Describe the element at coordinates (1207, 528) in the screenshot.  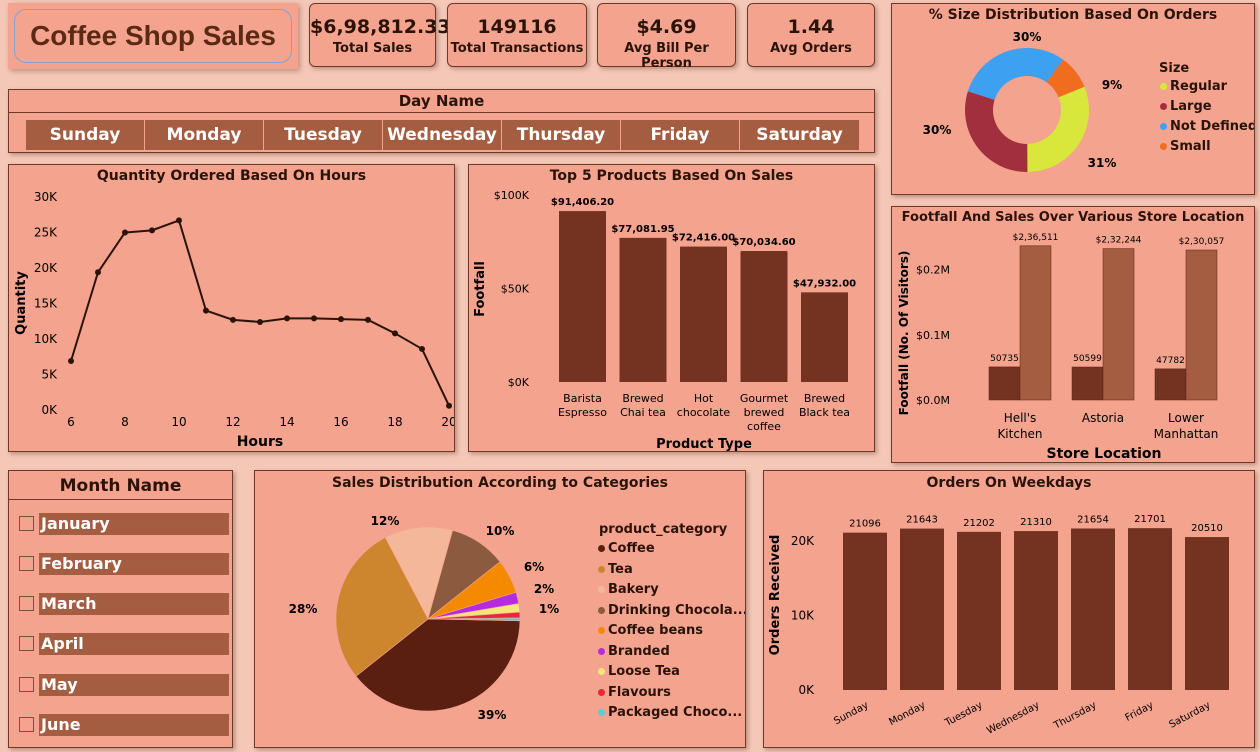
I see `data-label: 20510` at that location.